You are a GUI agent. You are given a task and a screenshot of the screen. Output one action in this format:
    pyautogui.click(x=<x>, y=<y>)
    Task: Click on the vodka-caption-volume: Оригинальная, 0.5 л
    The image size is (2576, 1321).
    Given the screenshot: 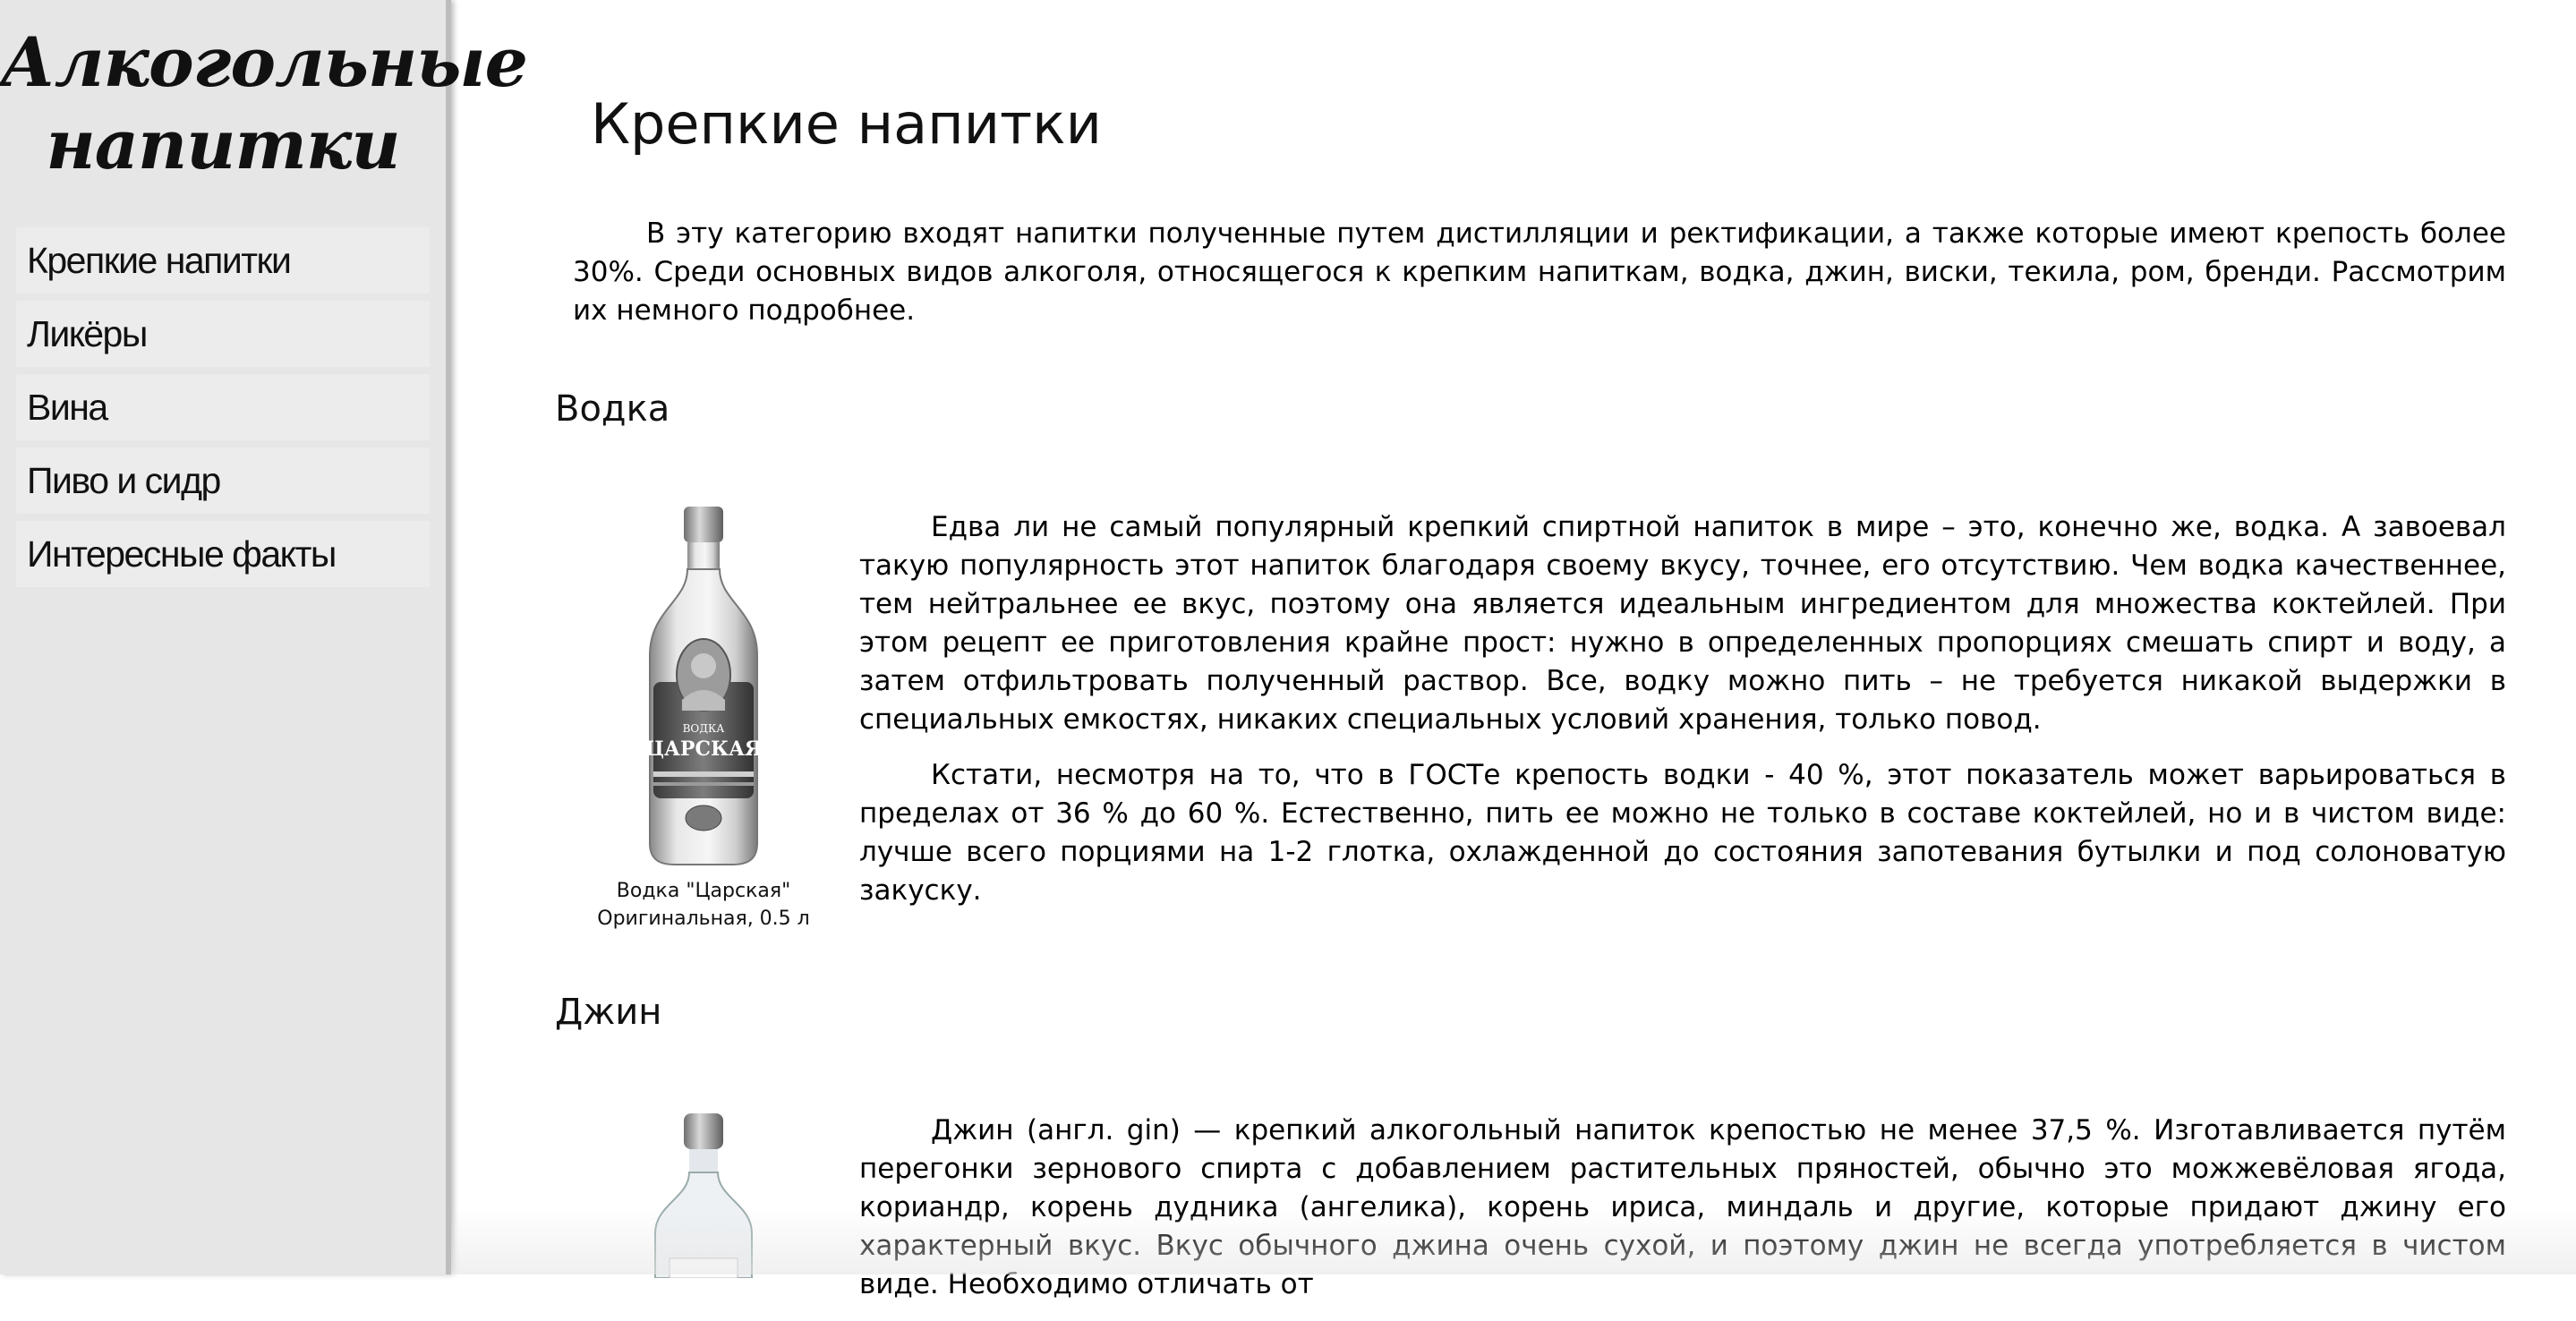 What is the action you would take?
    pyautogui.click(x=703, y=919)
    